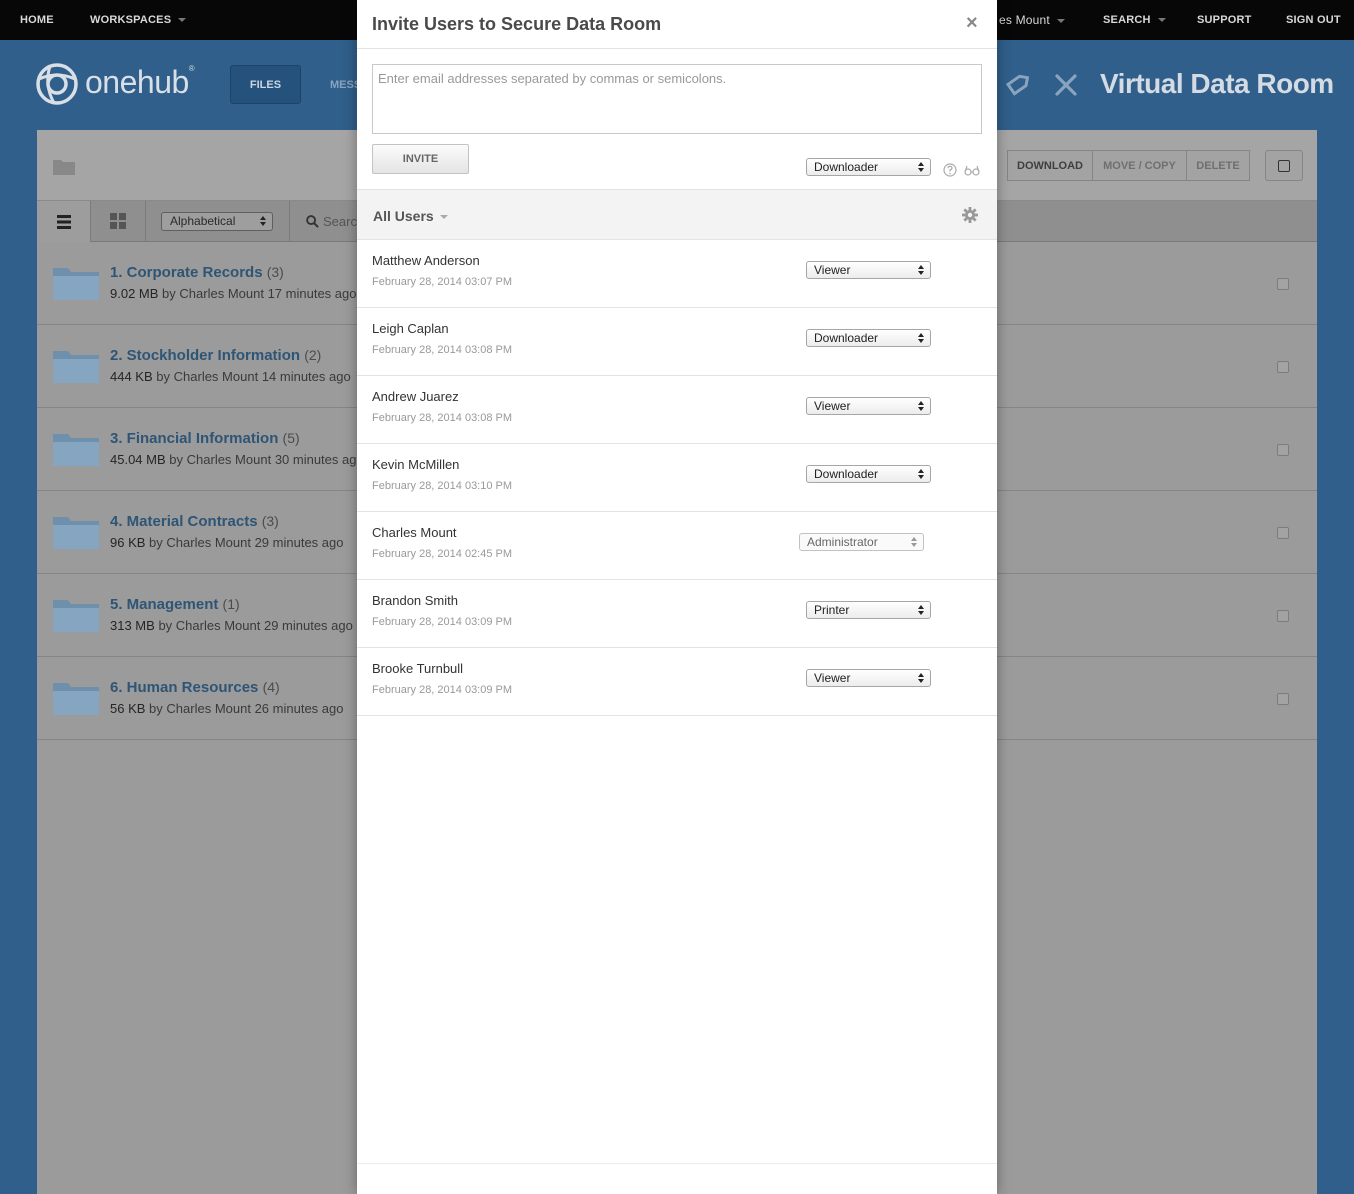 This screenshot has width=1354, height=1194. What do you see at coordinates (137, 82) in the screenshot?
I see `logo-text: onehub` at bounding box center [137, 82].